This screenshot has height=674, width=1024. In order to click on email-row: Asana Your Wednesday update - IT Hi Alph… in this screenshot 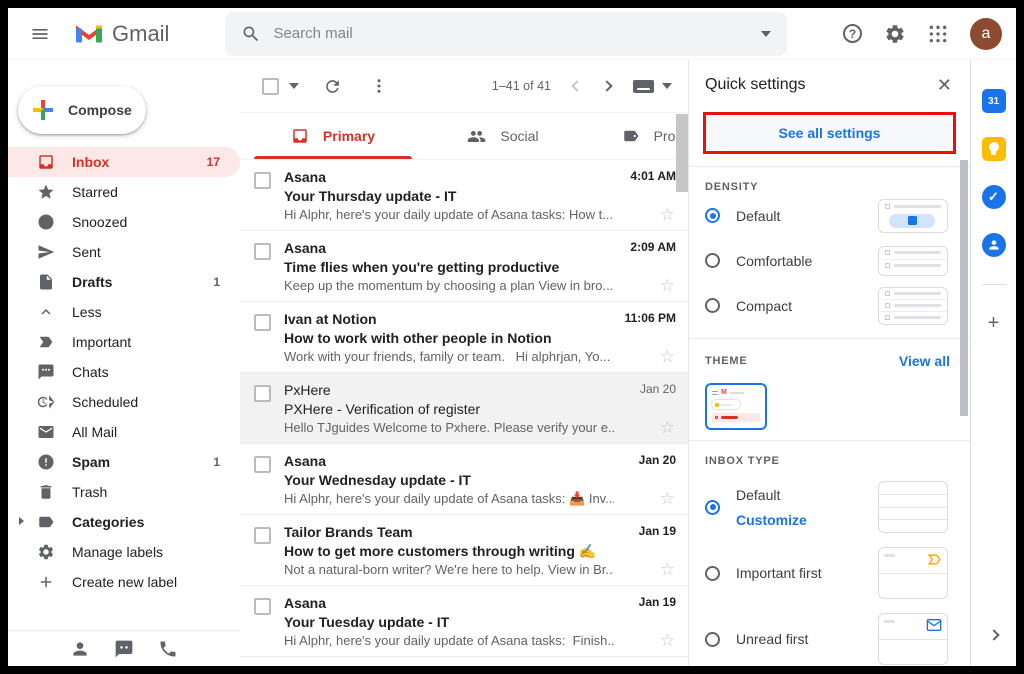, I will do `click(464, 479)`.